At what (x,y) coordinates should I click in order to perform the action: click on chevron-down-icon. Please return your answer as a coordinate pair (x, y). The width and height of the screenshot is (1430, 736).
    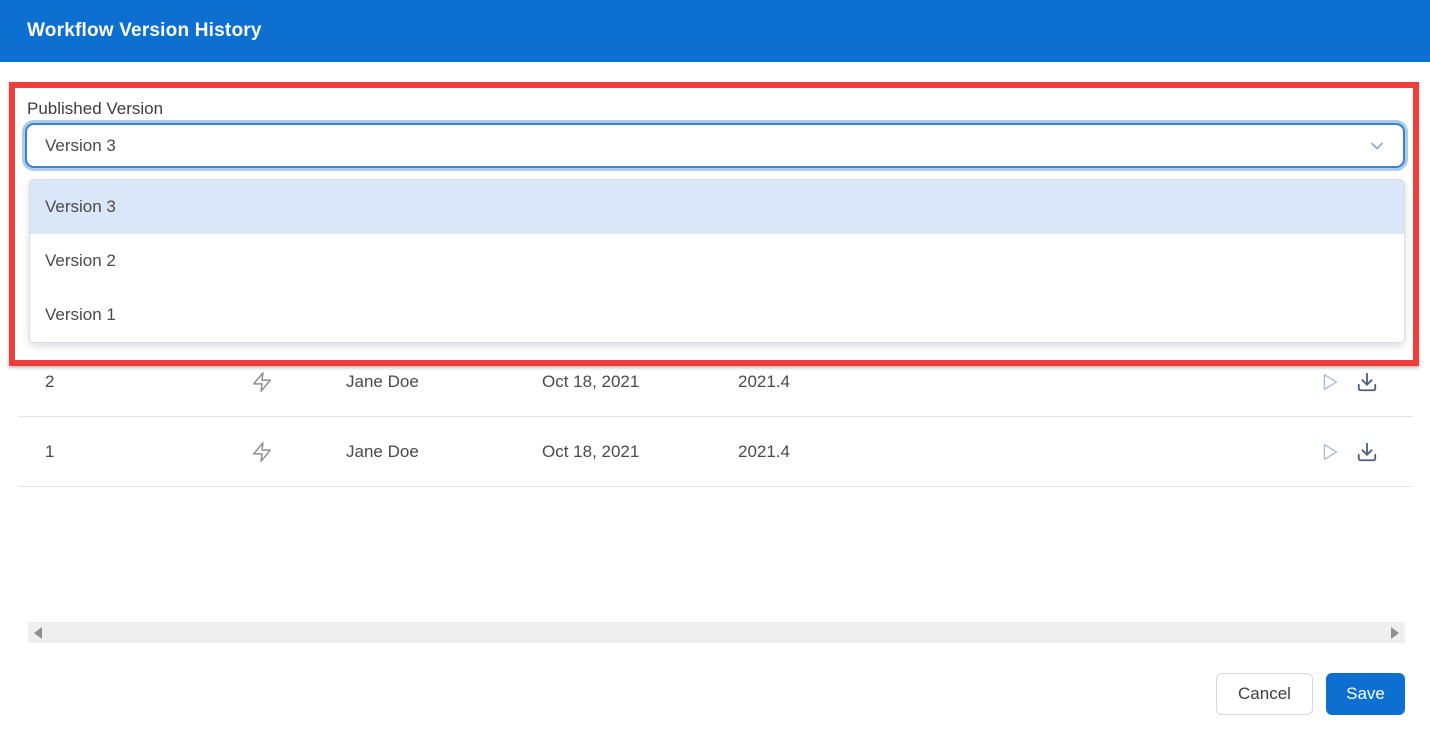
    Looking at the image, I should click on (1377, 146).